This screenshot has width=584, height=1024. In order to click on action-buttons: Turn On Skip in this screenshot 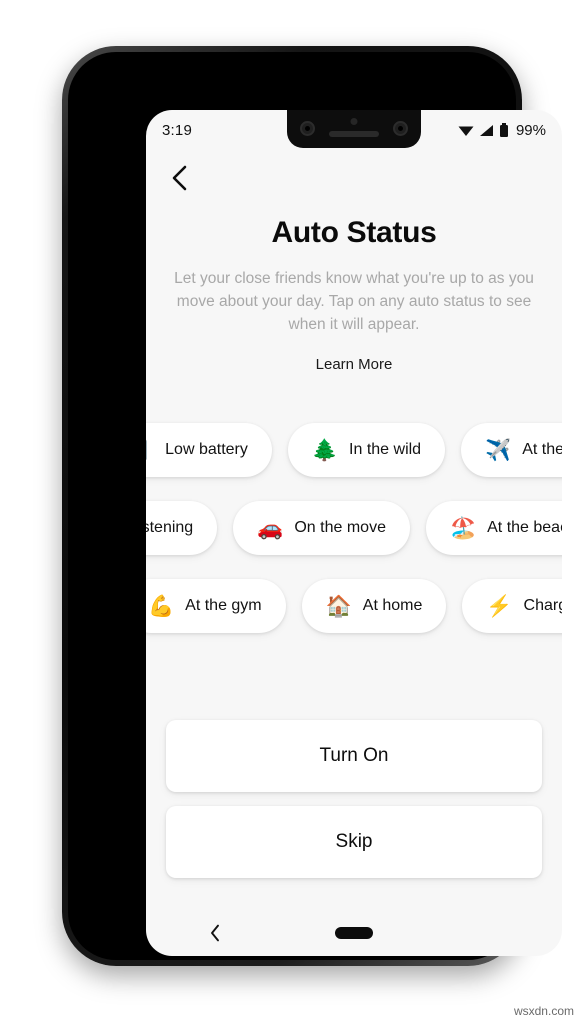, I will do `click(354, 799)`.